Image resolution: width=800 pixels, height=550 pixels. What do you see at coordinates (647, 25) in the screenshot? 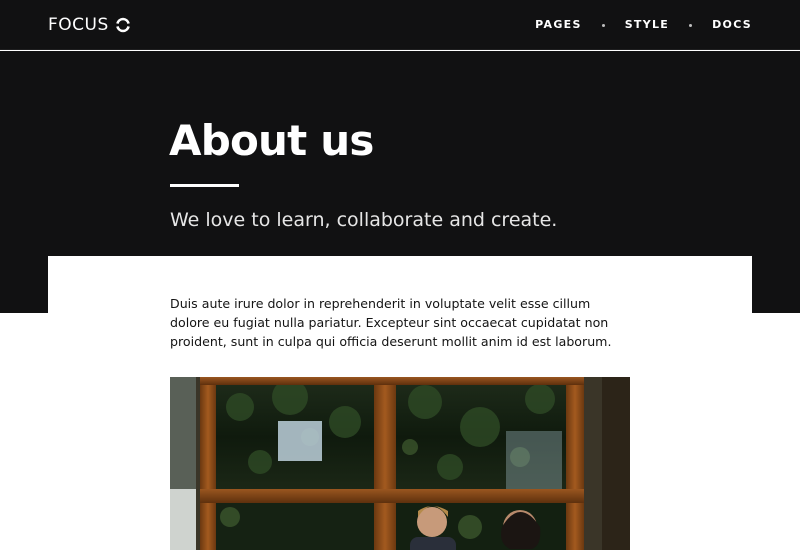
I see `nav-style-link: STYLE` at bounding box center [647, 25].